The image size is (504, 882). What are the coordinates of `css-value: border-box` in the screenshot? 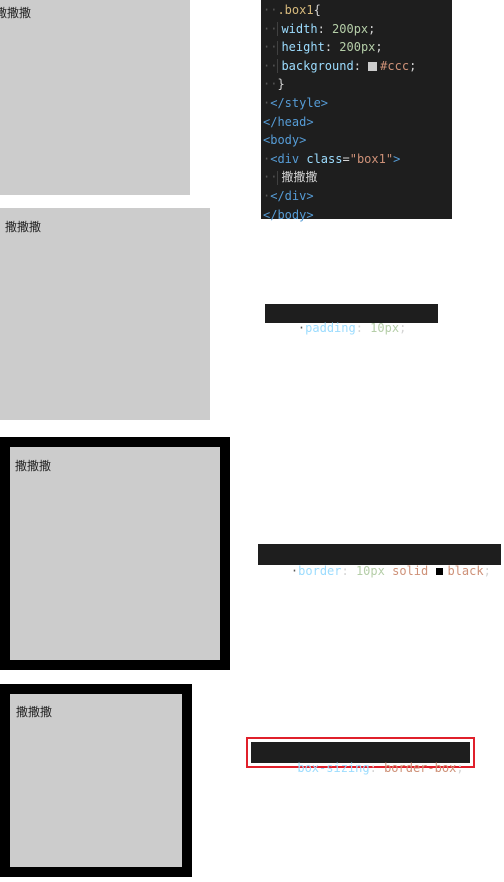 It's located at (420, 768).